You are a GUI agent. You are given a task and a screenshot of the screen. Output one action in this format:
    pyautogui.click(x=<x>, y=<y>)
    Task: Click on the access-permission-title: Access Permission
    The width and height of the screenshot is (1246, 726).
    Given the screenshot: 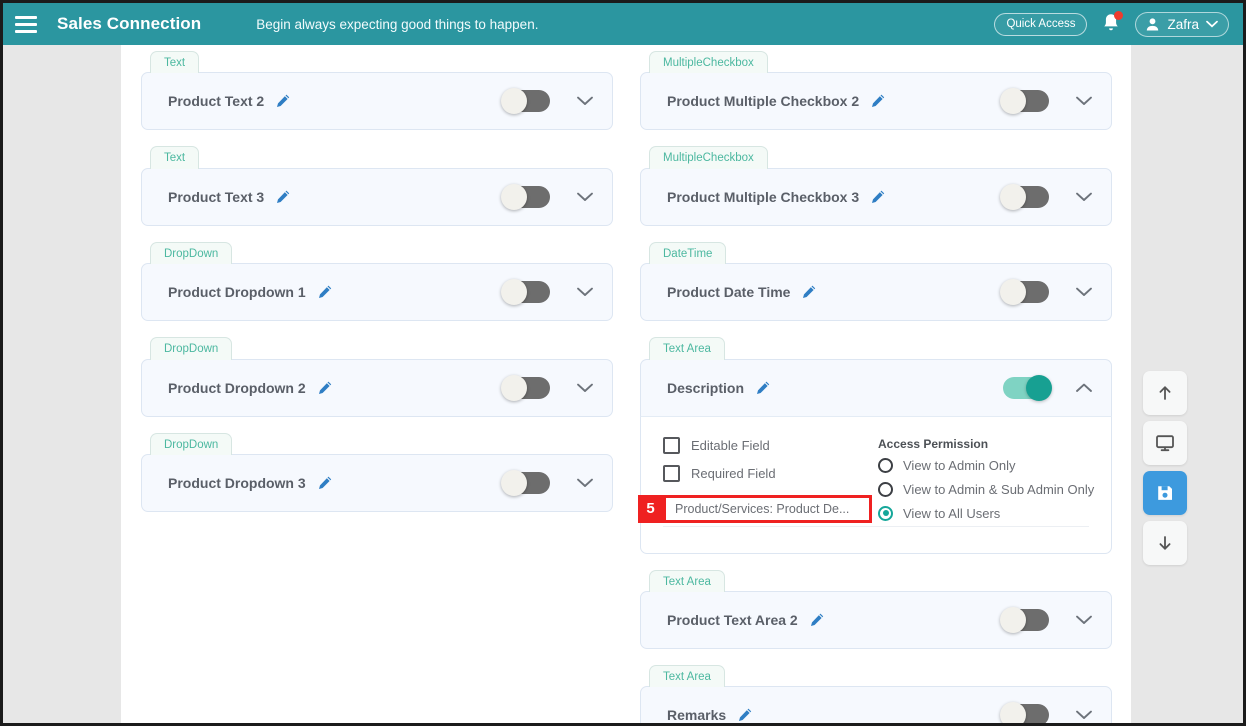 What is the action you would take?
    pyautogui.click(x=933, y=443)
    